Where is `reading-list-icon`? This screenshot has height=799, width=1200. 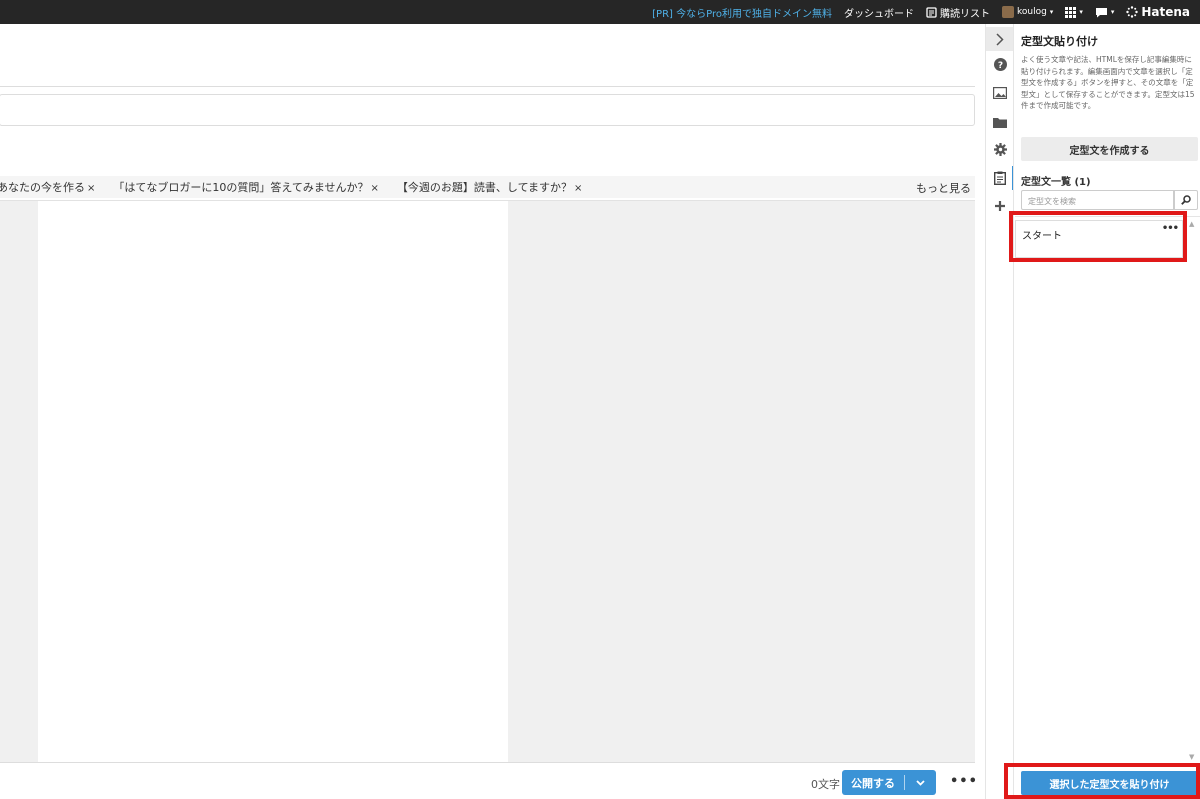 reading-list-icon is located at coordinates (931, 12).